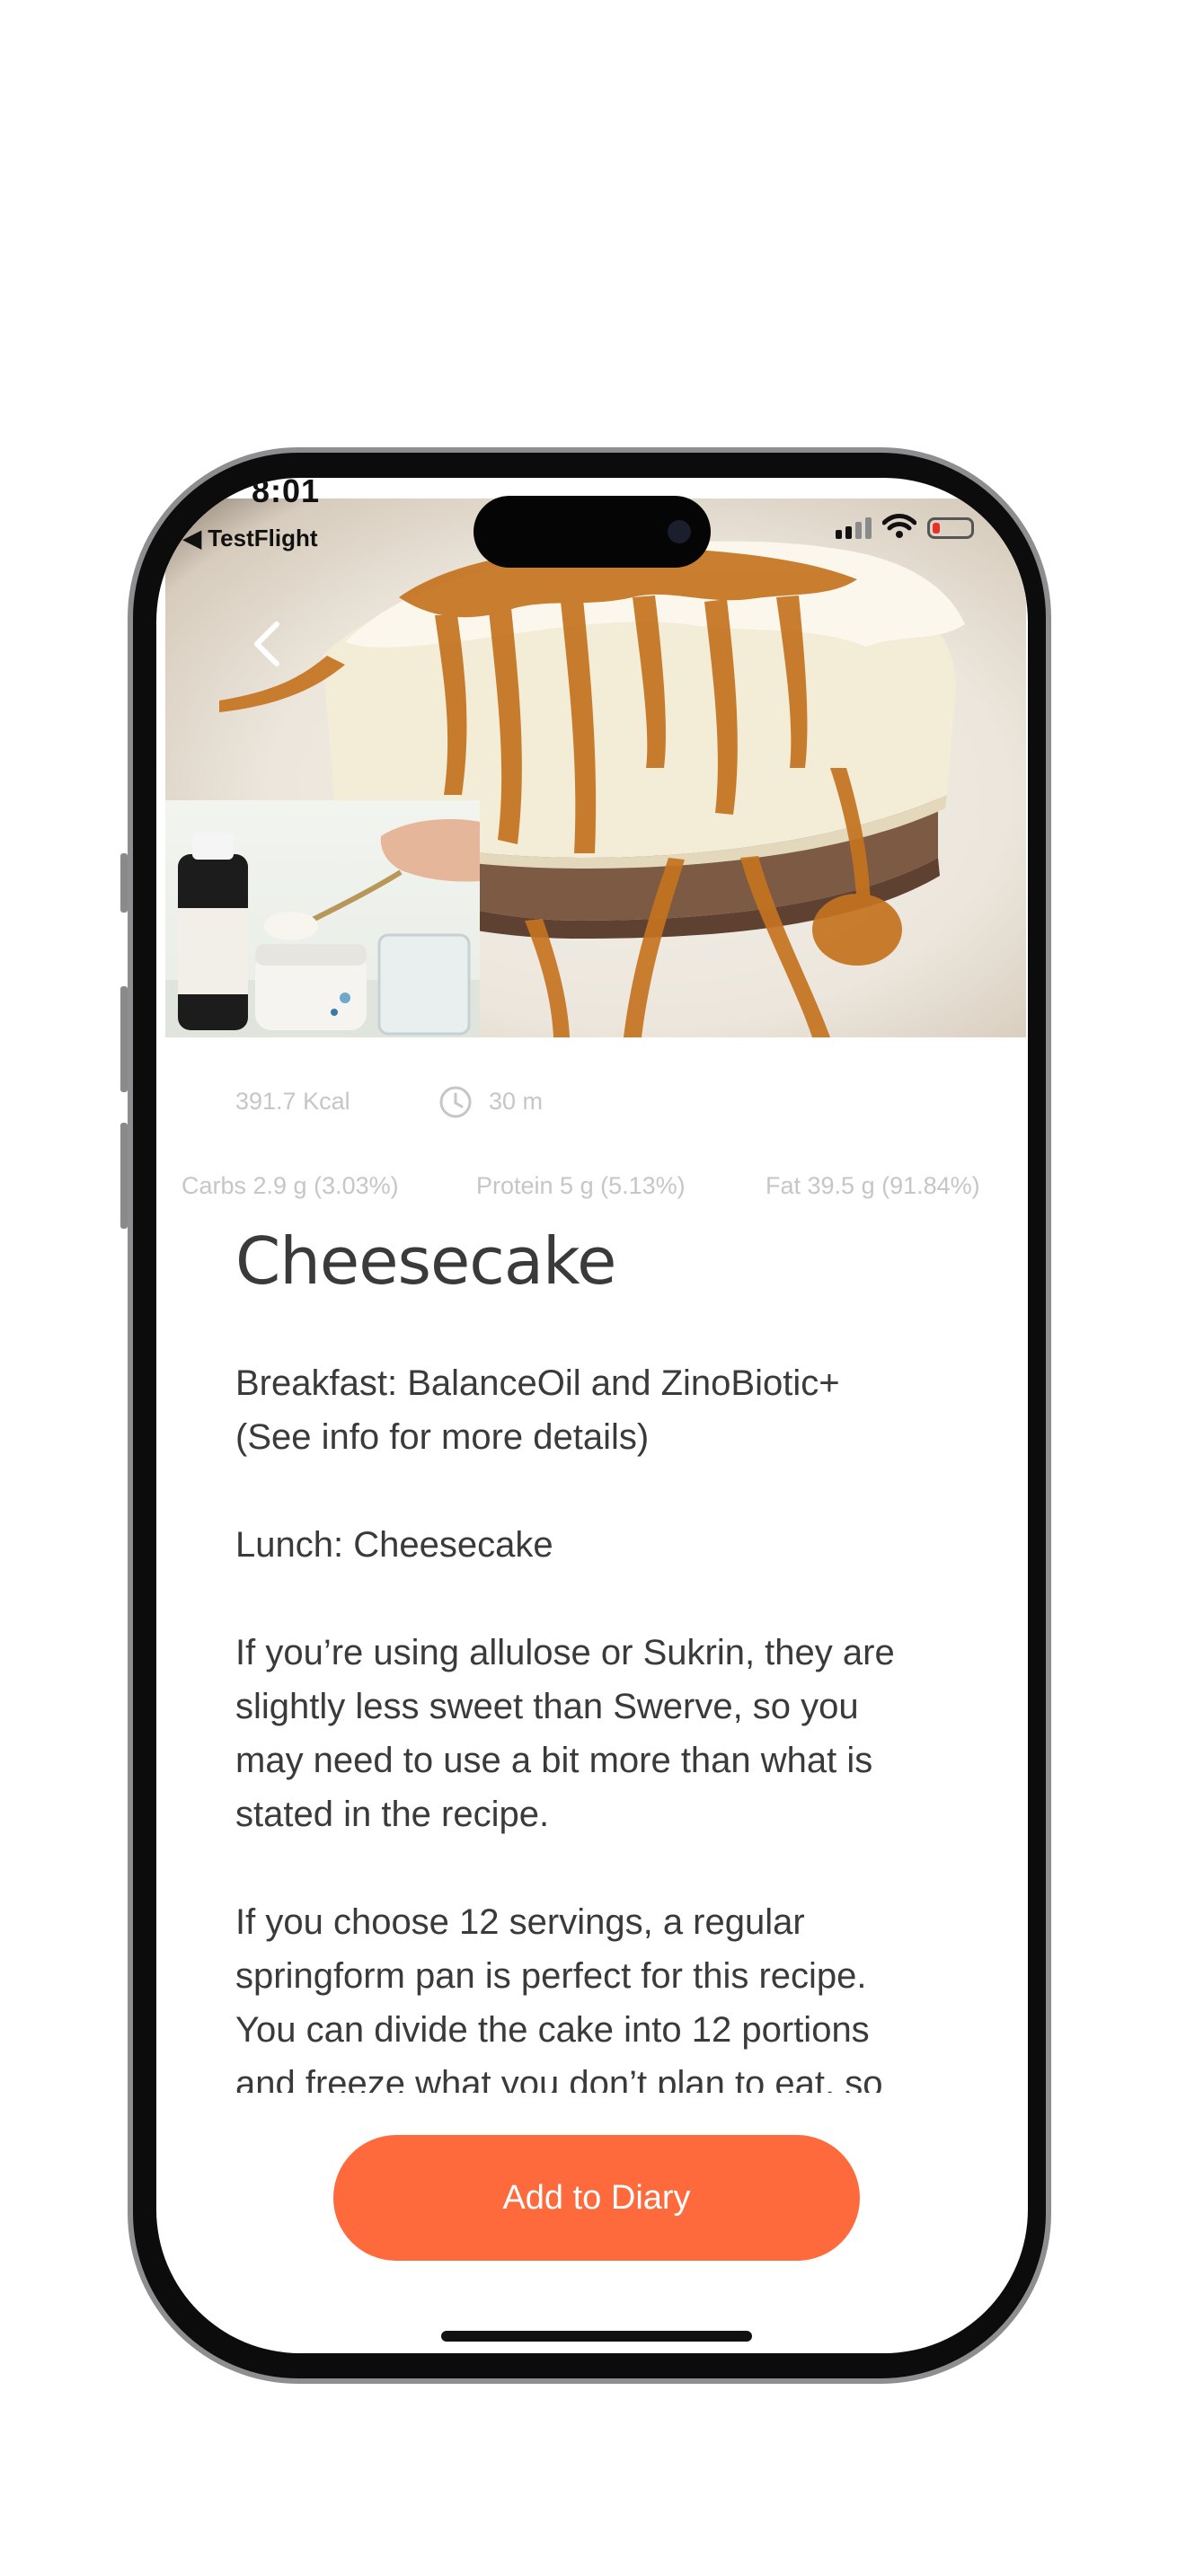 This screenshot has width=1186, height=2576. I want to click on status-time: 8:01, so click(286, 491).